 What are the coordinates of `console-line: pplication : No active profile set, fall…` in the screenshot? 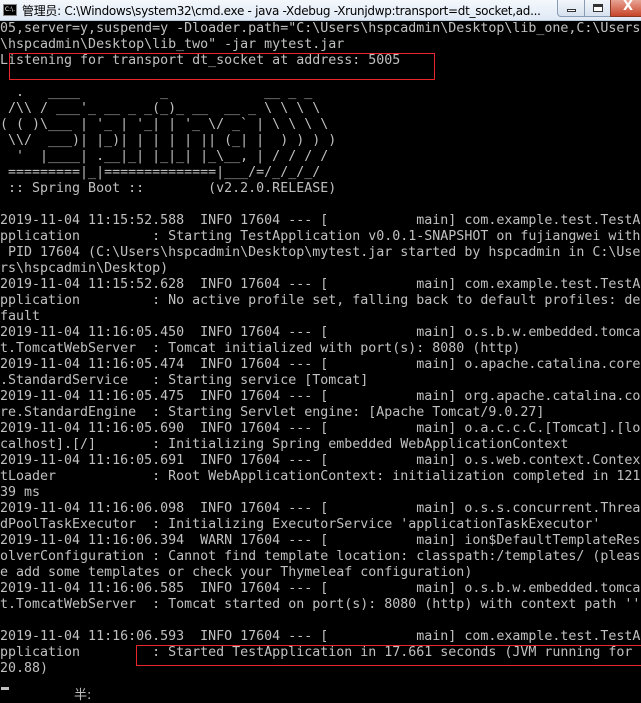 It's located at (320, 300).